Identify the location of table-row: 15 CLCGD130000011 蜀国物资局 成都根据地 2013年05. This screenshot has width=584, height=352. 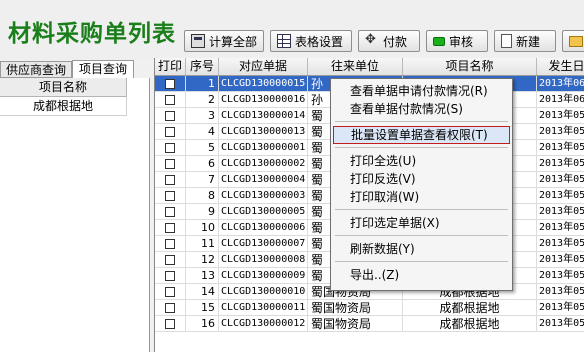
(369, 308).